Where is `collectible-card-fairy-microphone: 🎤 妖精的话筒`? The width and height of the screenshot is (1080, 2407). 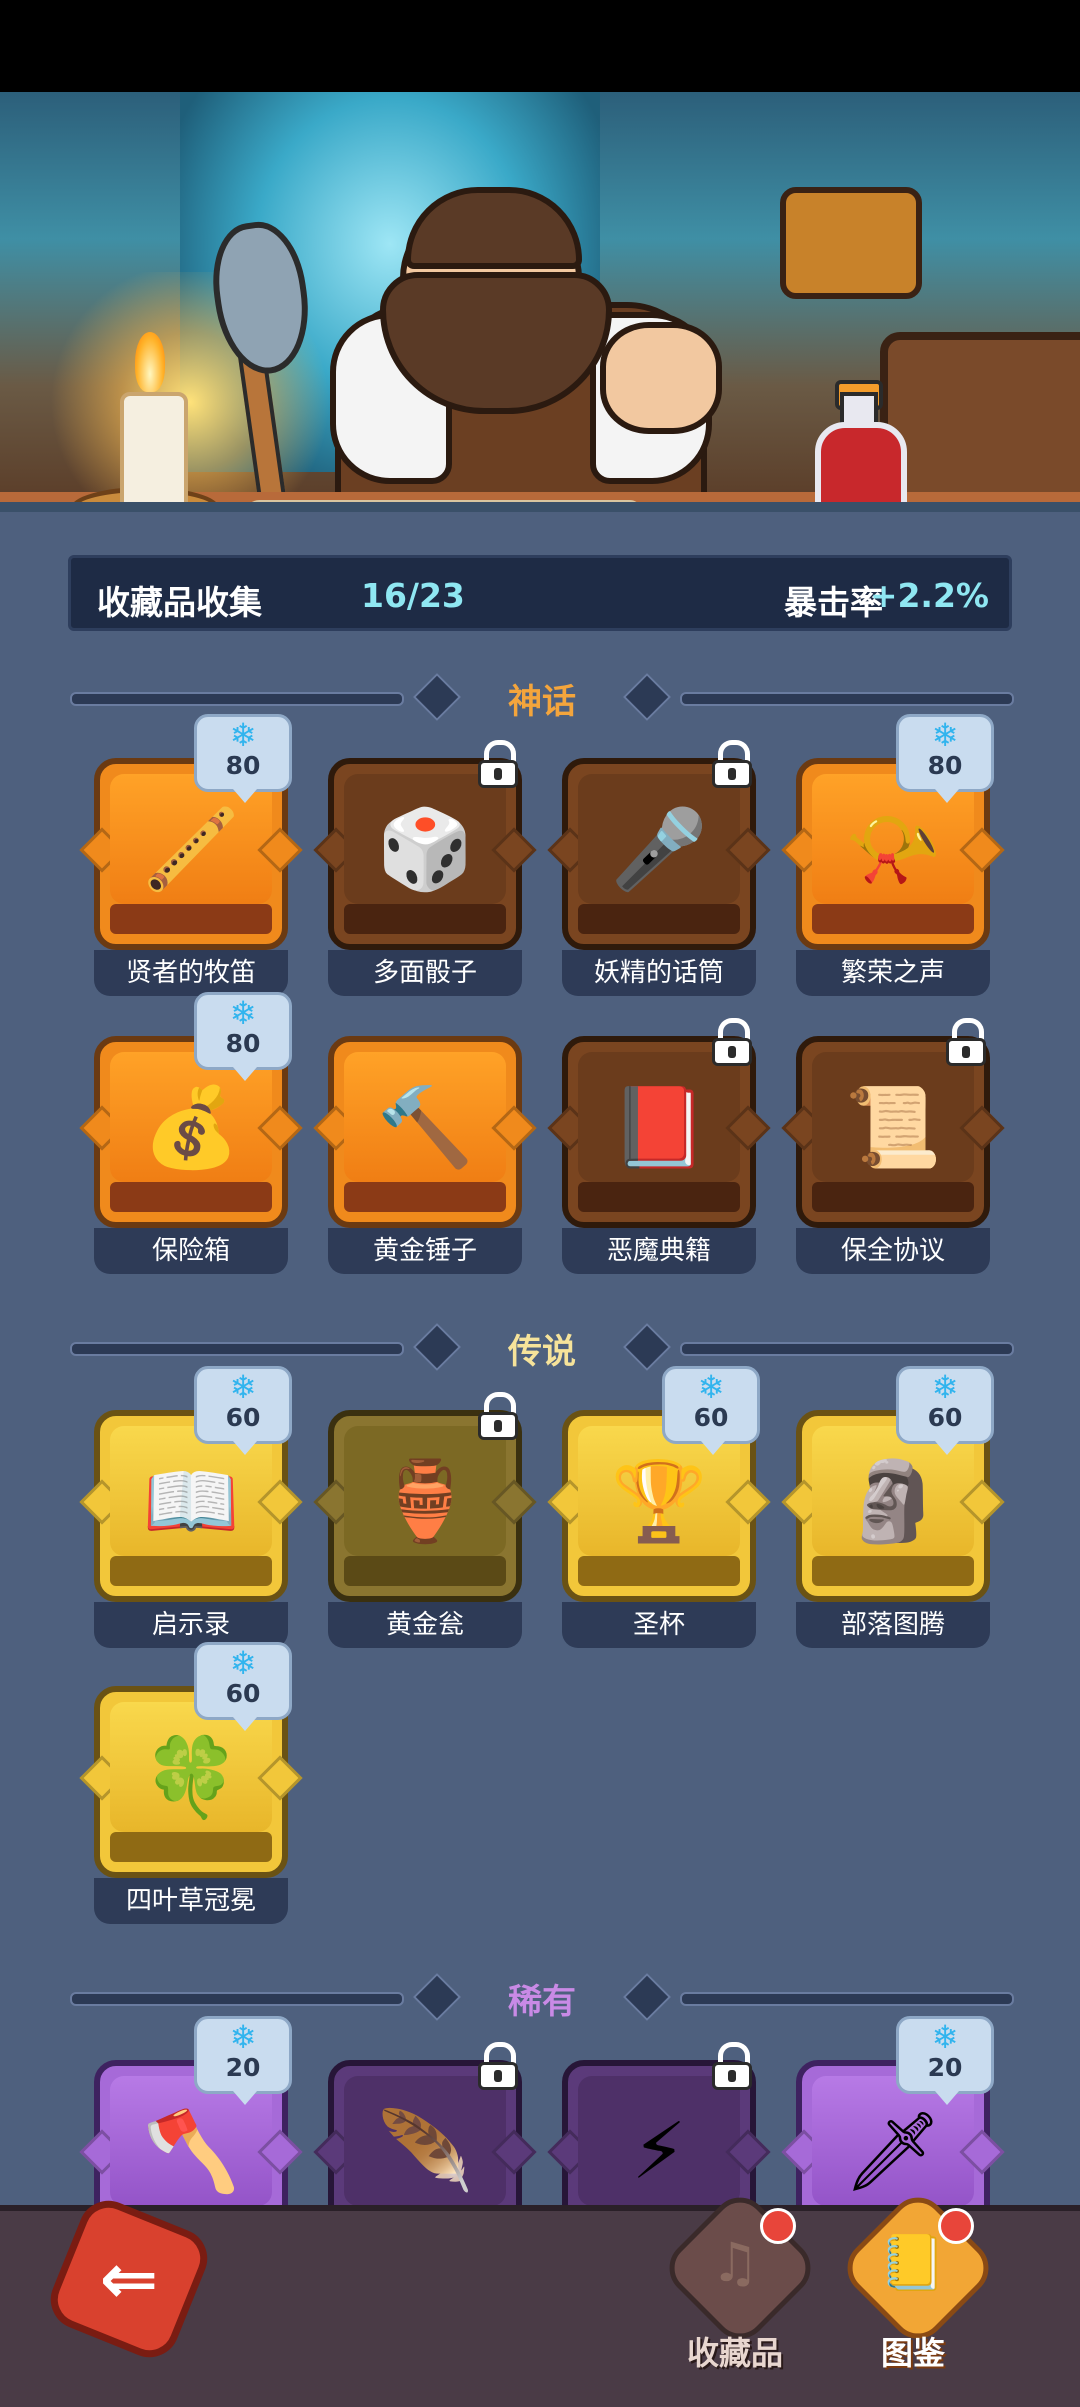
collectible-card-fairy-microphone: 🎤 妖精的话筒 is located at coordinates (659, 869).